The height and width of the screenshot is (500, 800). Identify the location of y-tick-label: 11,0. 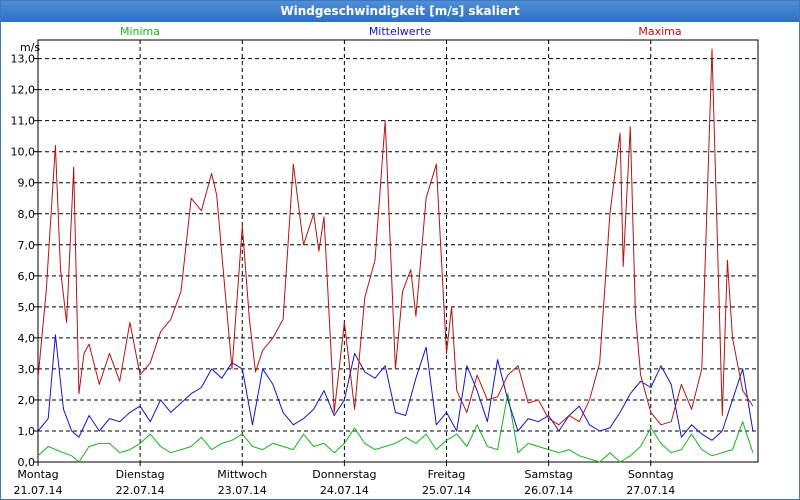
(23, 121).